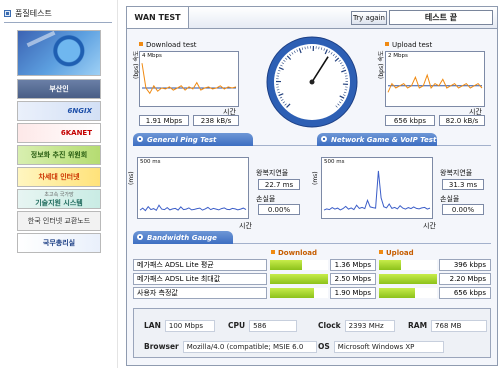 The height and width of the screenshot is (368, 500). I want to click on bandwidth-row: 사용자 측정값 1.90 Mbps 656 kbps, so click(312, 293).